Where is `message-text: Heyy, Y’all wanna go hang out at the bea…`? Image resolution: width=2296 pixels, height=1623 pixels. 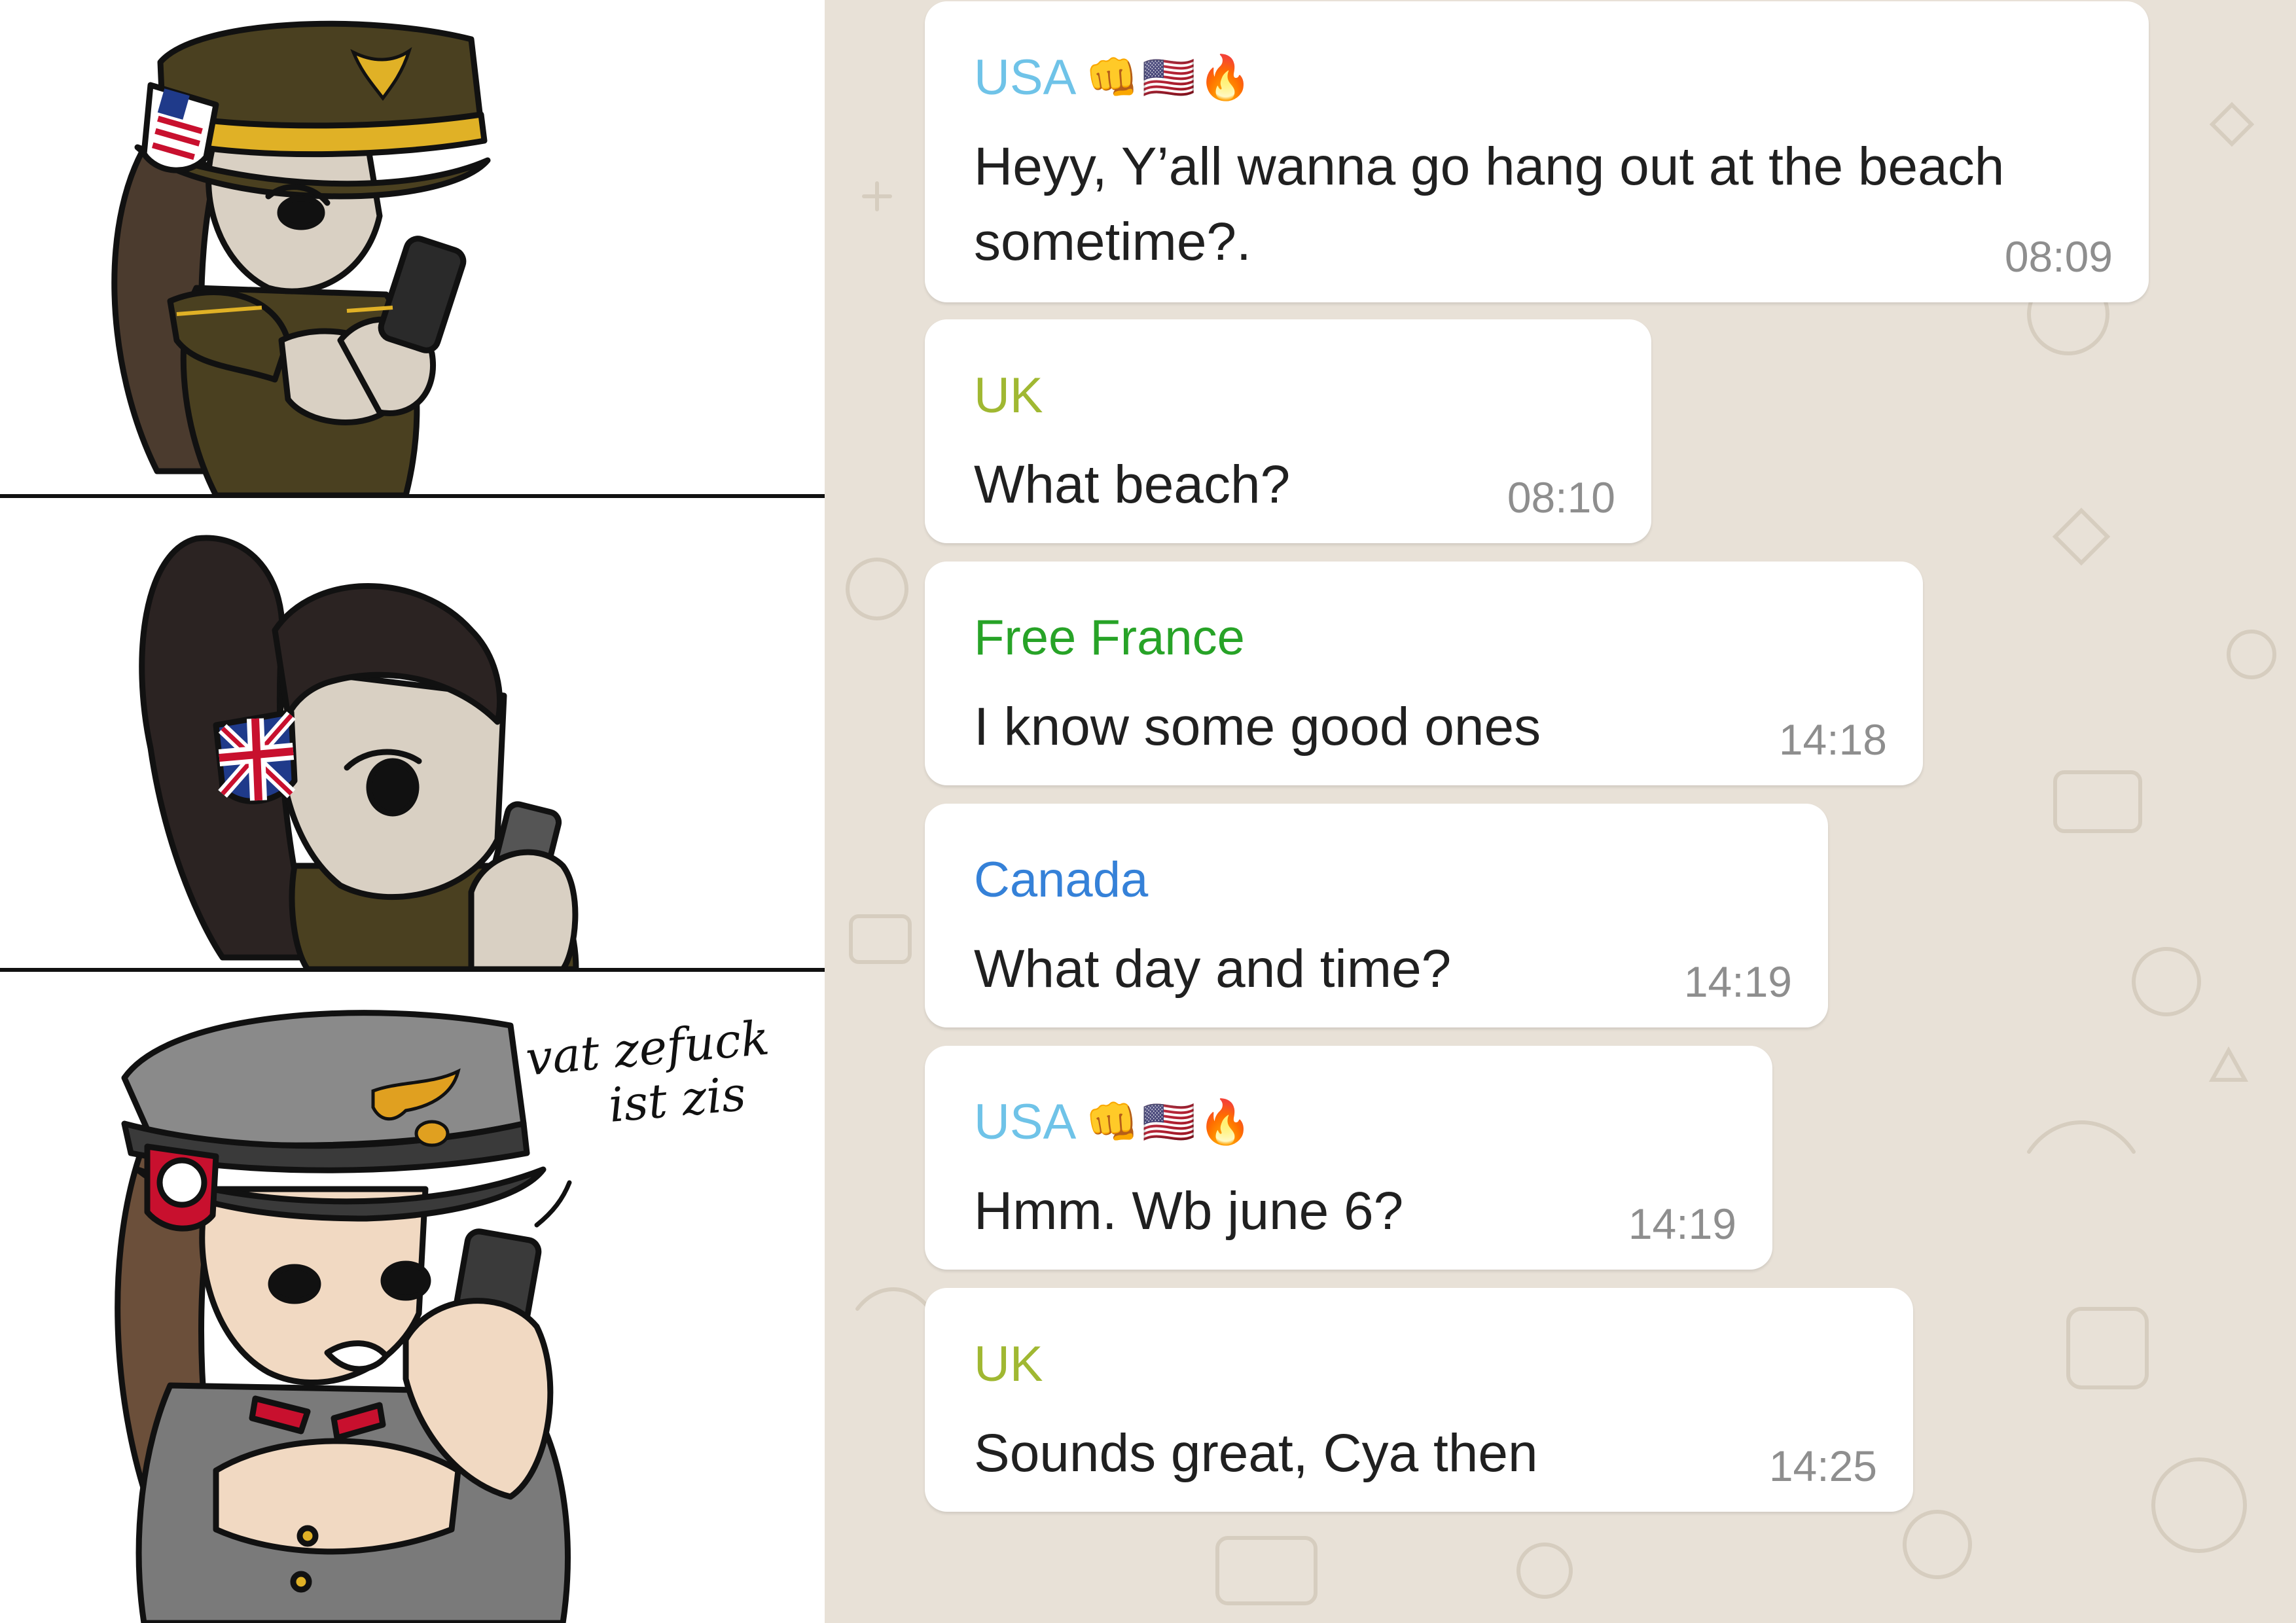
message-text: Heyy, Y’all wanna go hang out at the bea… is located at coordinates (1497, 205).